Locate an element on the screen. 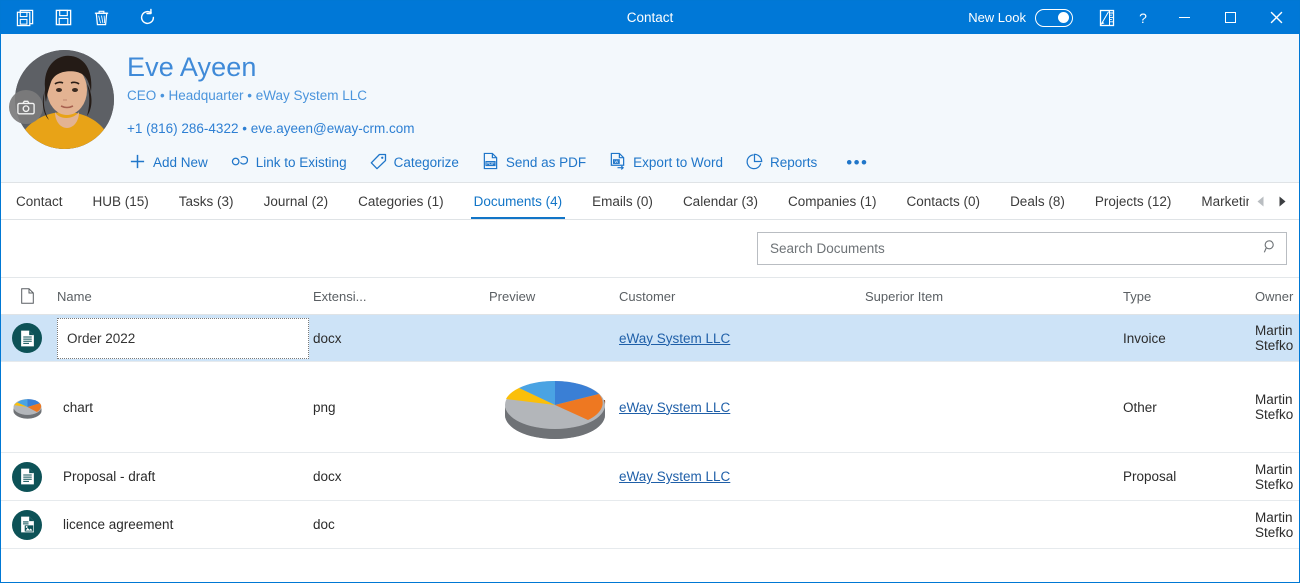 This screenshot has width=1300, height=583. column-header-customer: Customer is located at coordinates (742, 296).